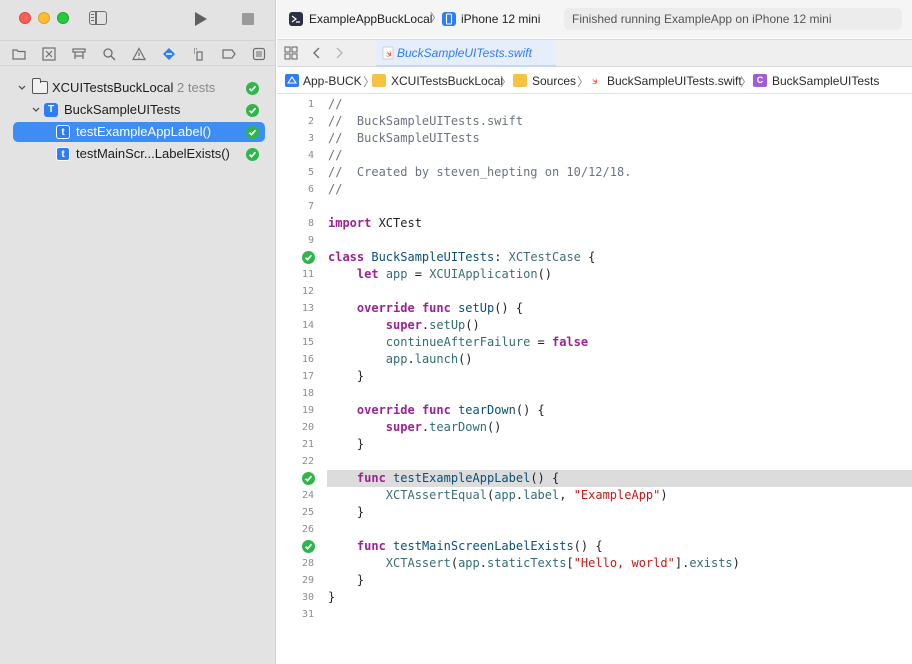 The image size is (912, 664). Describe the element at coordinates (44, 18) in the screenshot. I see `minimize-window-button` at that location.